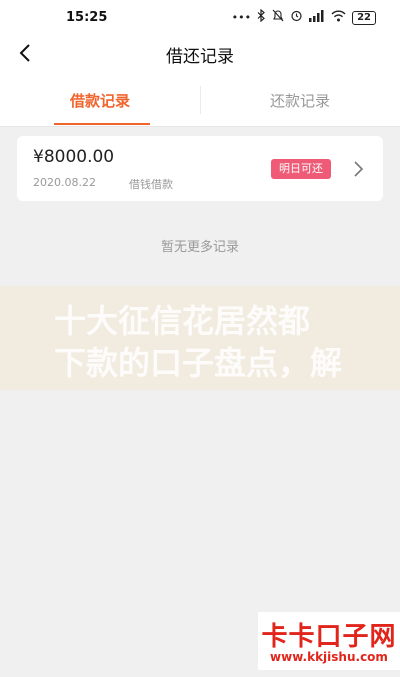  What do you see at coordinates (329, 657) in the screenshot?
I see `brand-url: www.kkjishu.com` at bounding box center [329, 657].